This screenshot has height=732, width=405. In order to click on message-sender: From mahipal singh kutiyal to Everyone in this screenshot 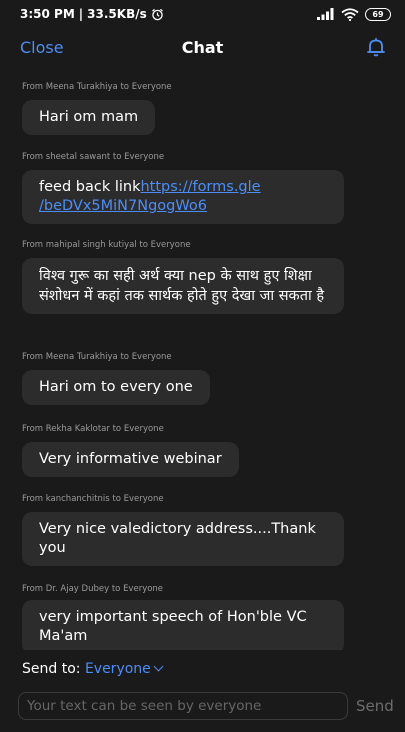, I will do `click(106, 245)`.